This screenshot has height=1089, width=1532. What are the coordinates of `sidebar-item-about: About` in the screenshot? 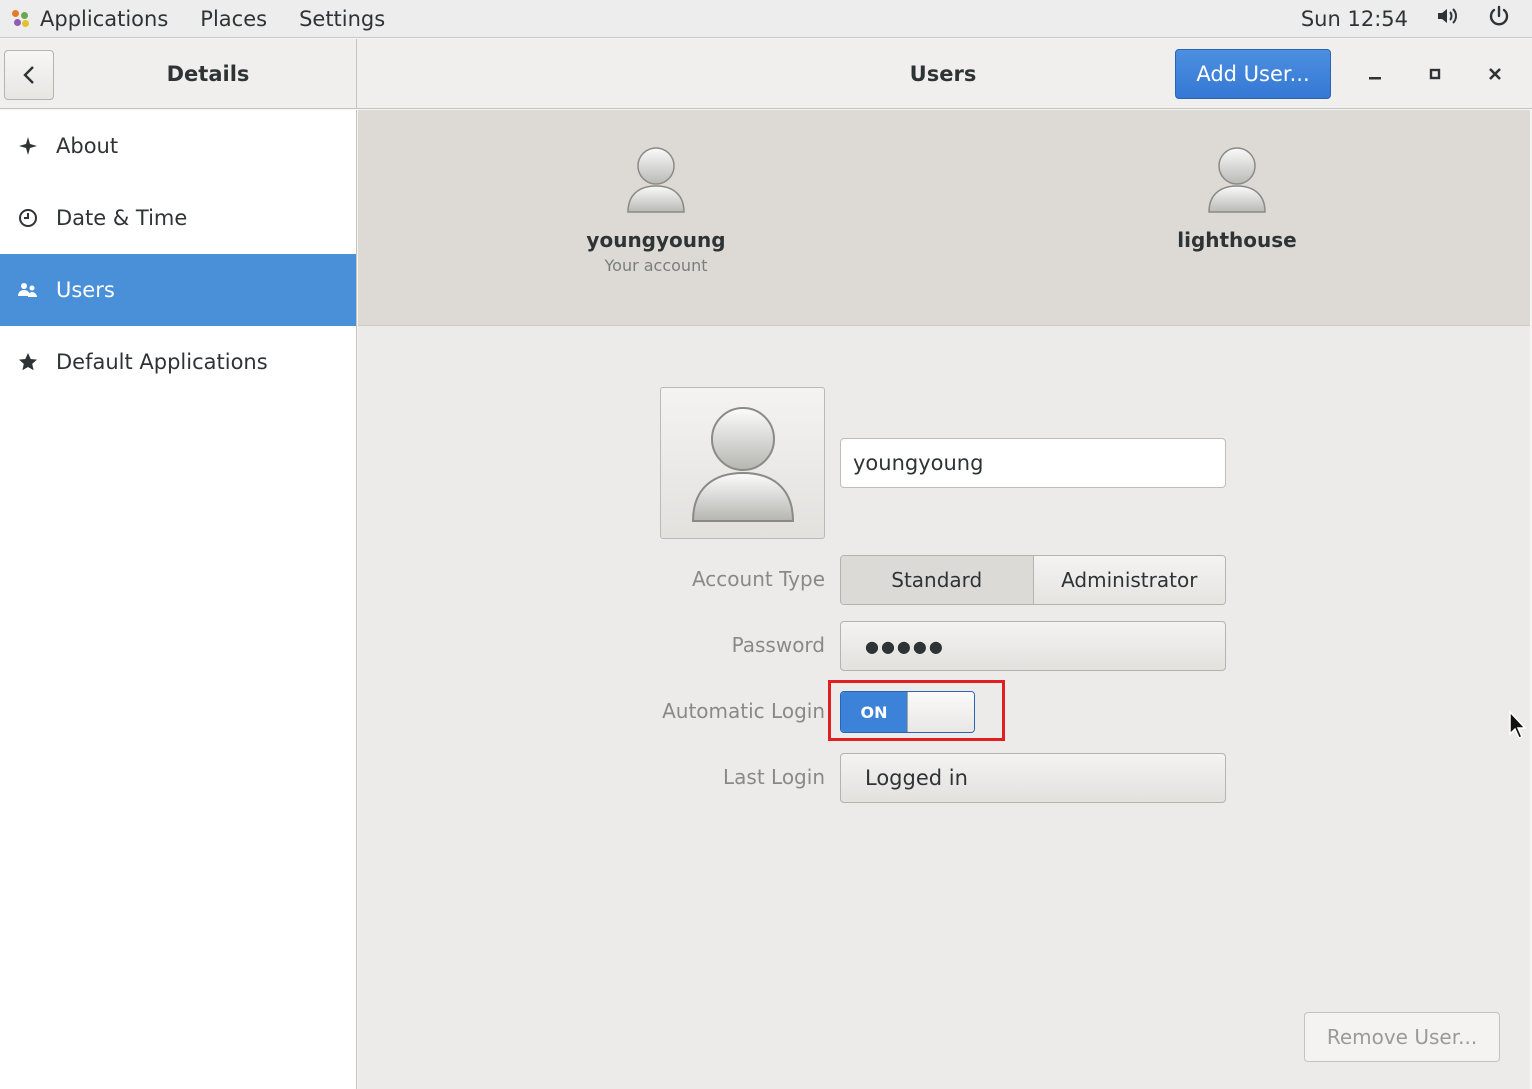 It's located at (178, 146).